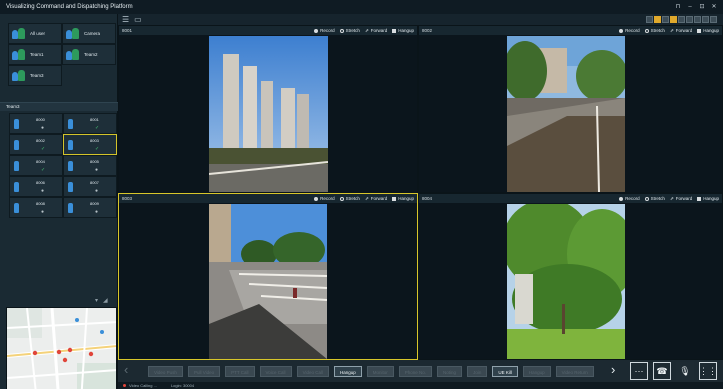 The image size is (723, 389). Describe the element at coordinates (36, 123) in the screenshot. I see `member-8000: 8000 ●` at that location.